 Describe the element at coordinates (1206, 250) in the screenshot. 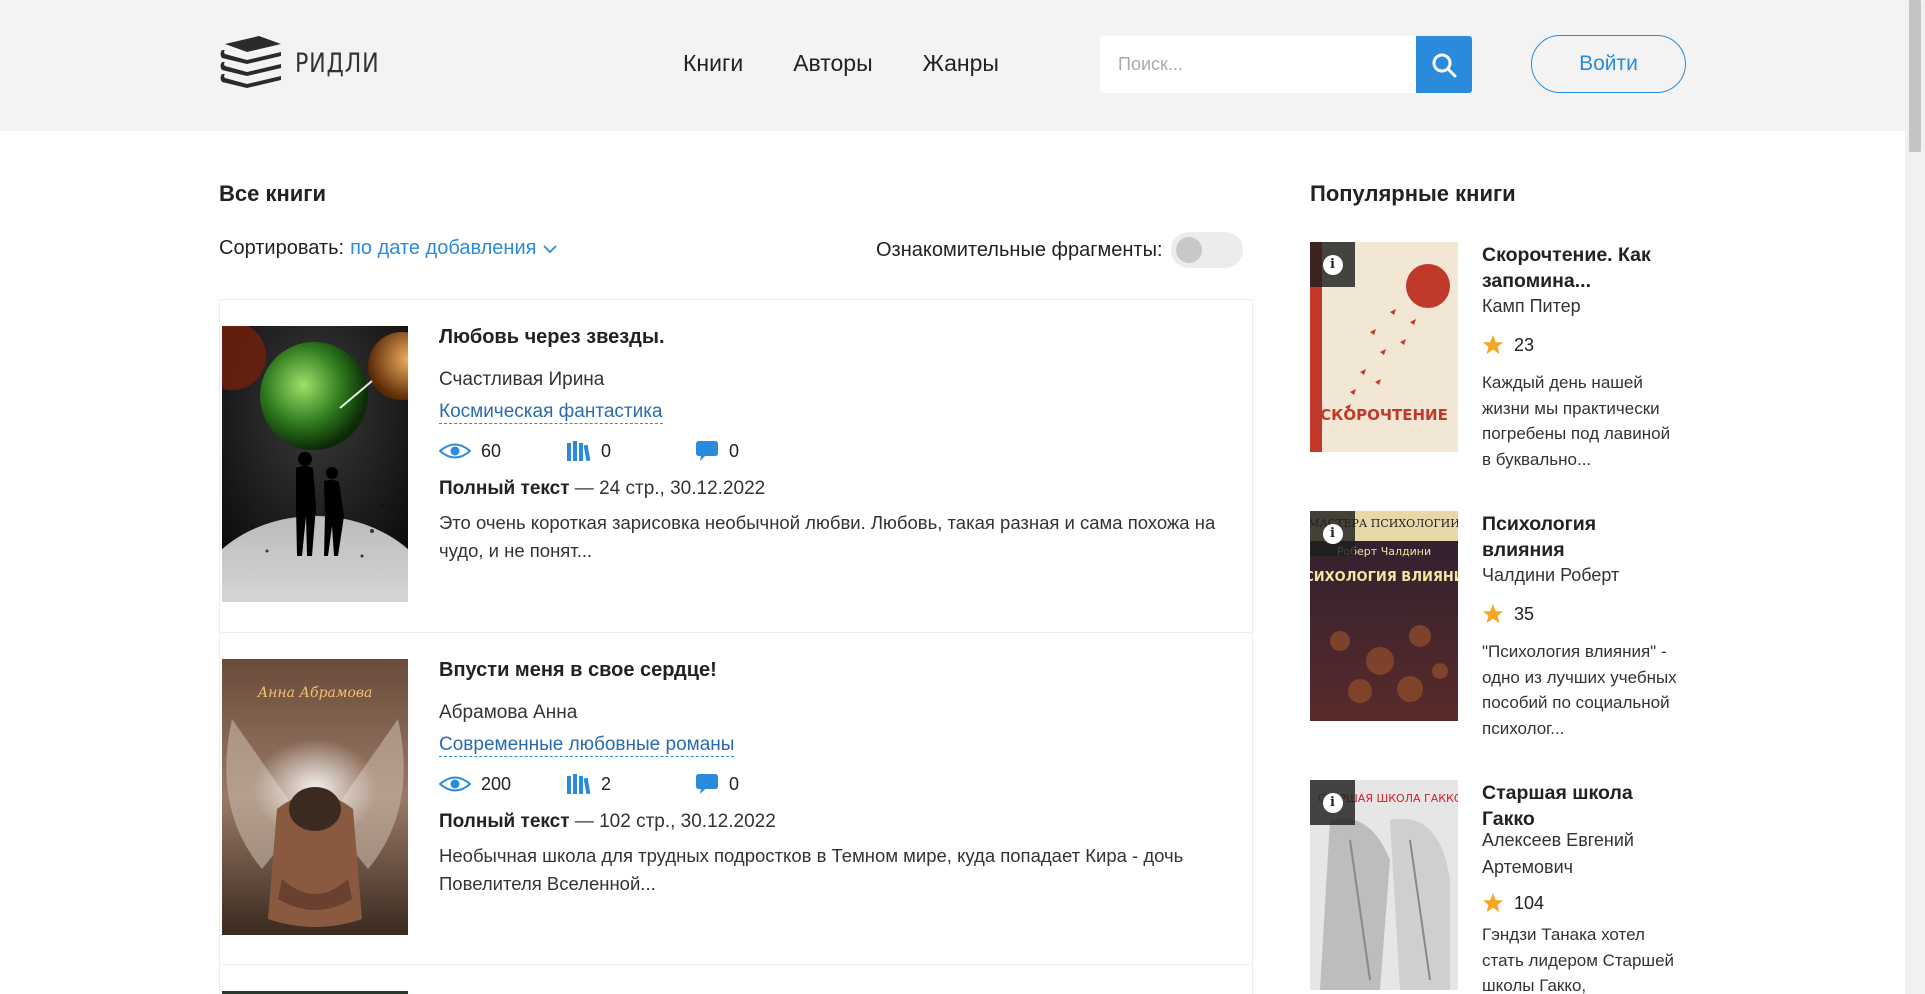

I see `fragments-toggle` at that location.